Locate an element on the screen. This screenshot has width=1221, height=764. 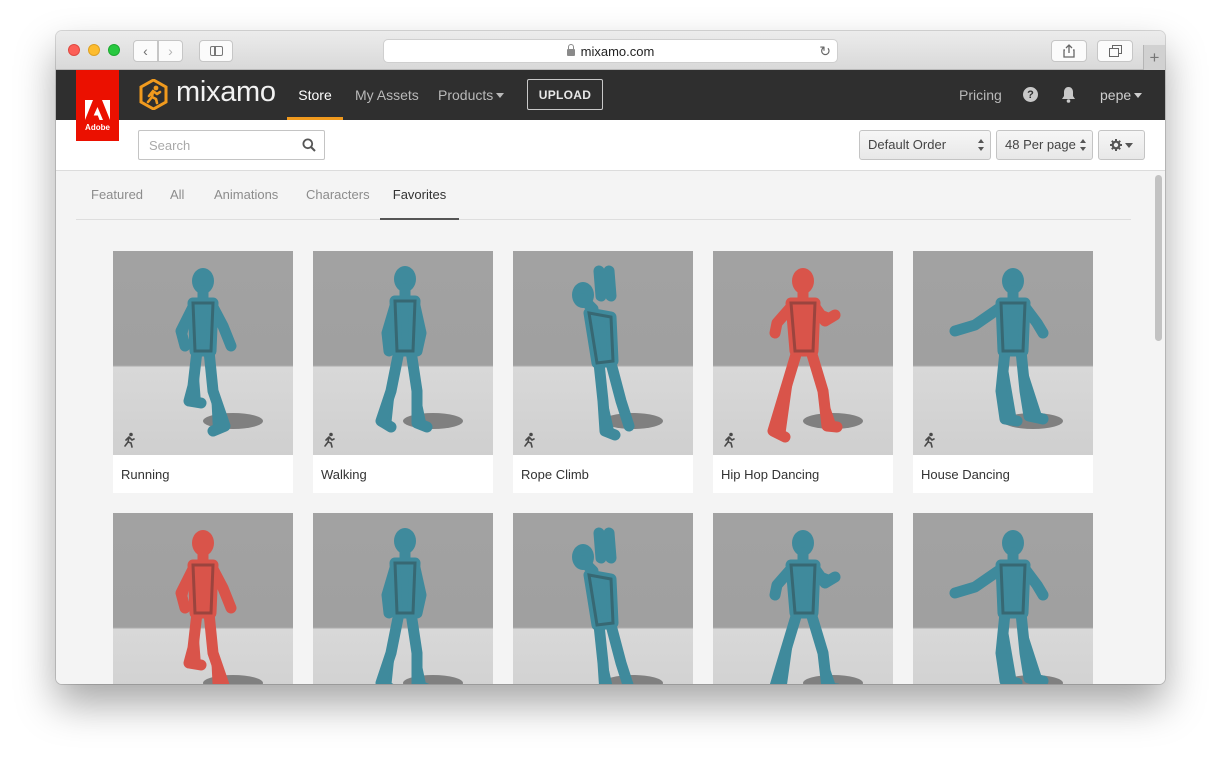
nav-store: Store is located at coordinates (315, 95).